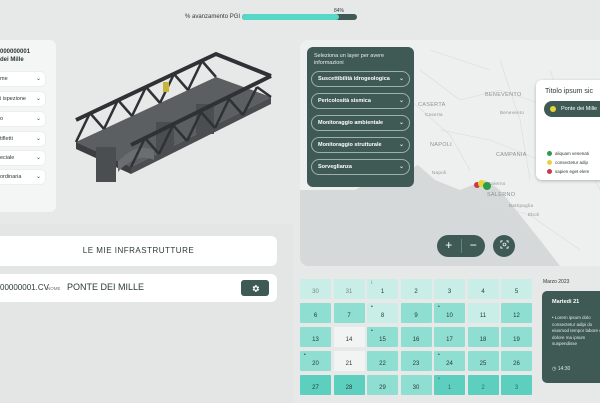  What do you see at coordinates (553, 109) in the screenshot?
I see `status-dot` at bounding box center [553, 109].